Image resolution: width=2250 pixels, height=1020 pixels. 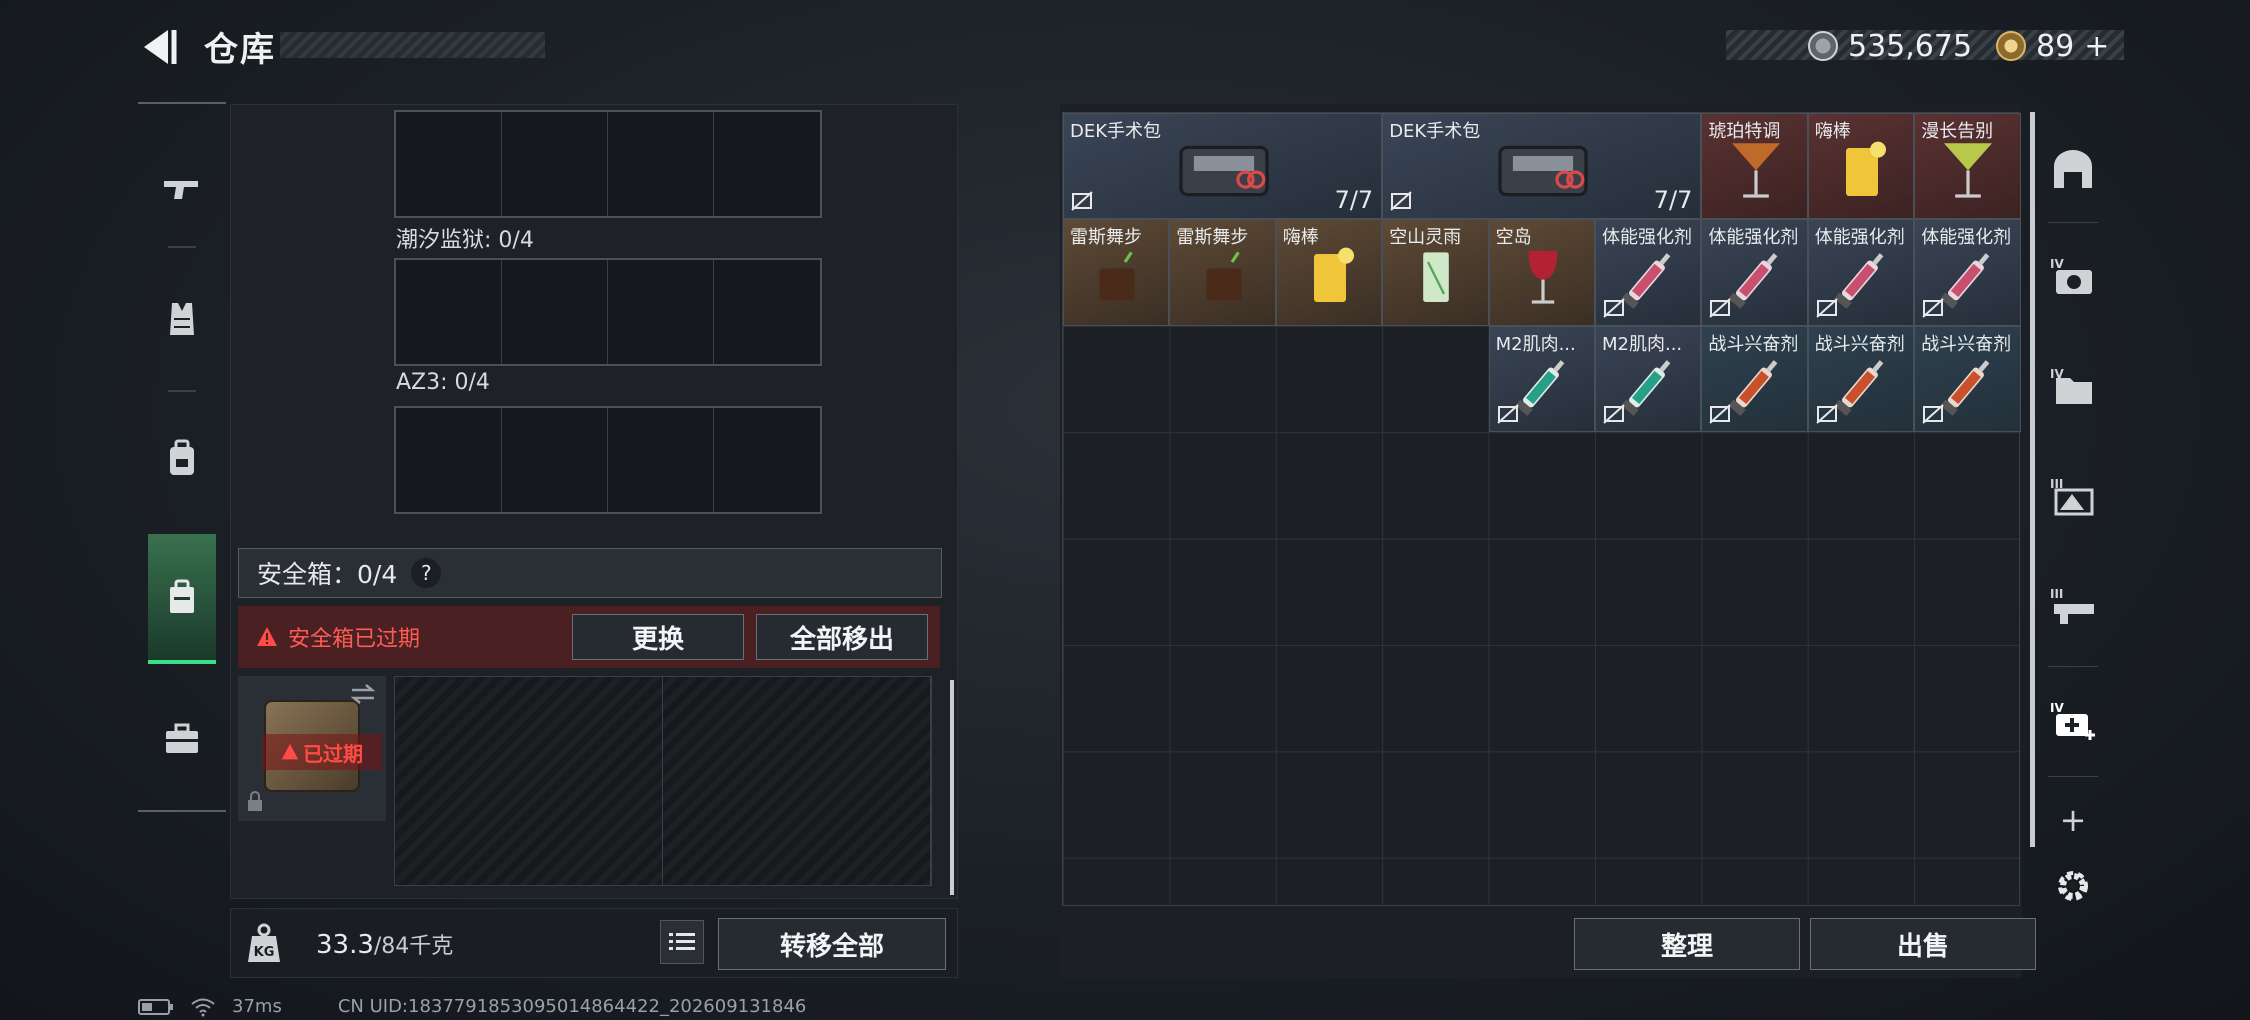 I want to click on safebox-contents-grid, so click(x=663, y=781).